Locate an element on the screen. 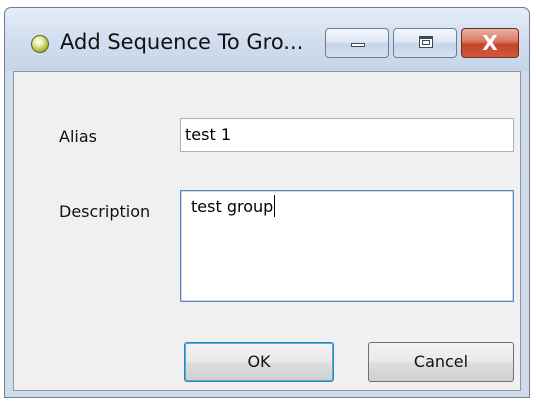 This screenshot has width=536, height=405. close-button: X is located at coordinates (490, 43).